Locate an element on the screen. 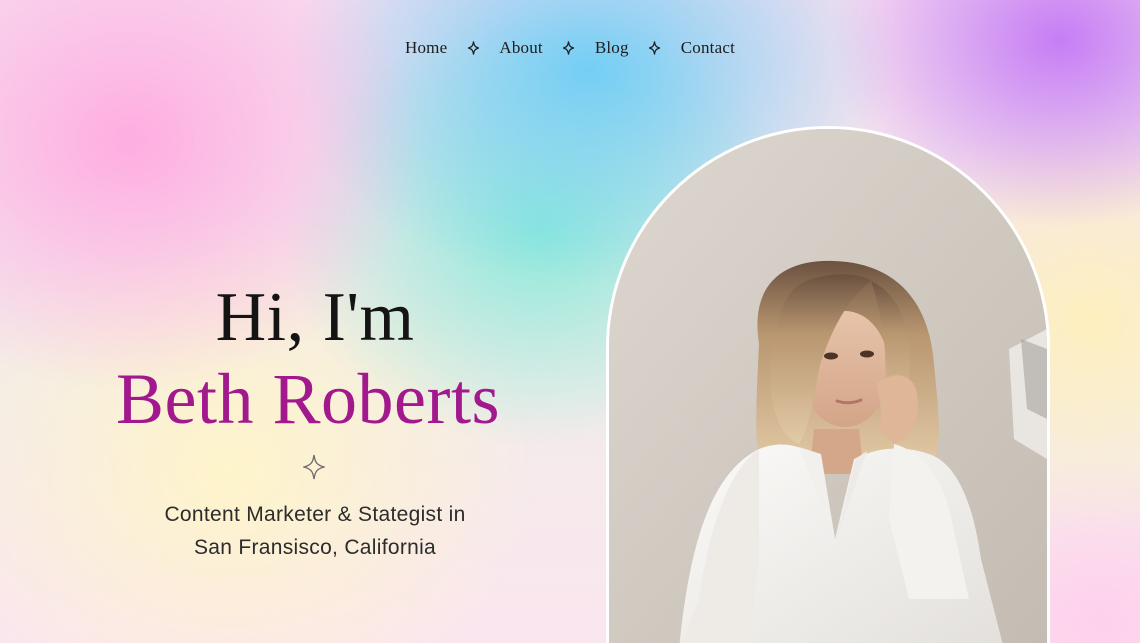 The image size is (1140, 643). hero-name: Beth Roberts is located at coordinates (308, 399).